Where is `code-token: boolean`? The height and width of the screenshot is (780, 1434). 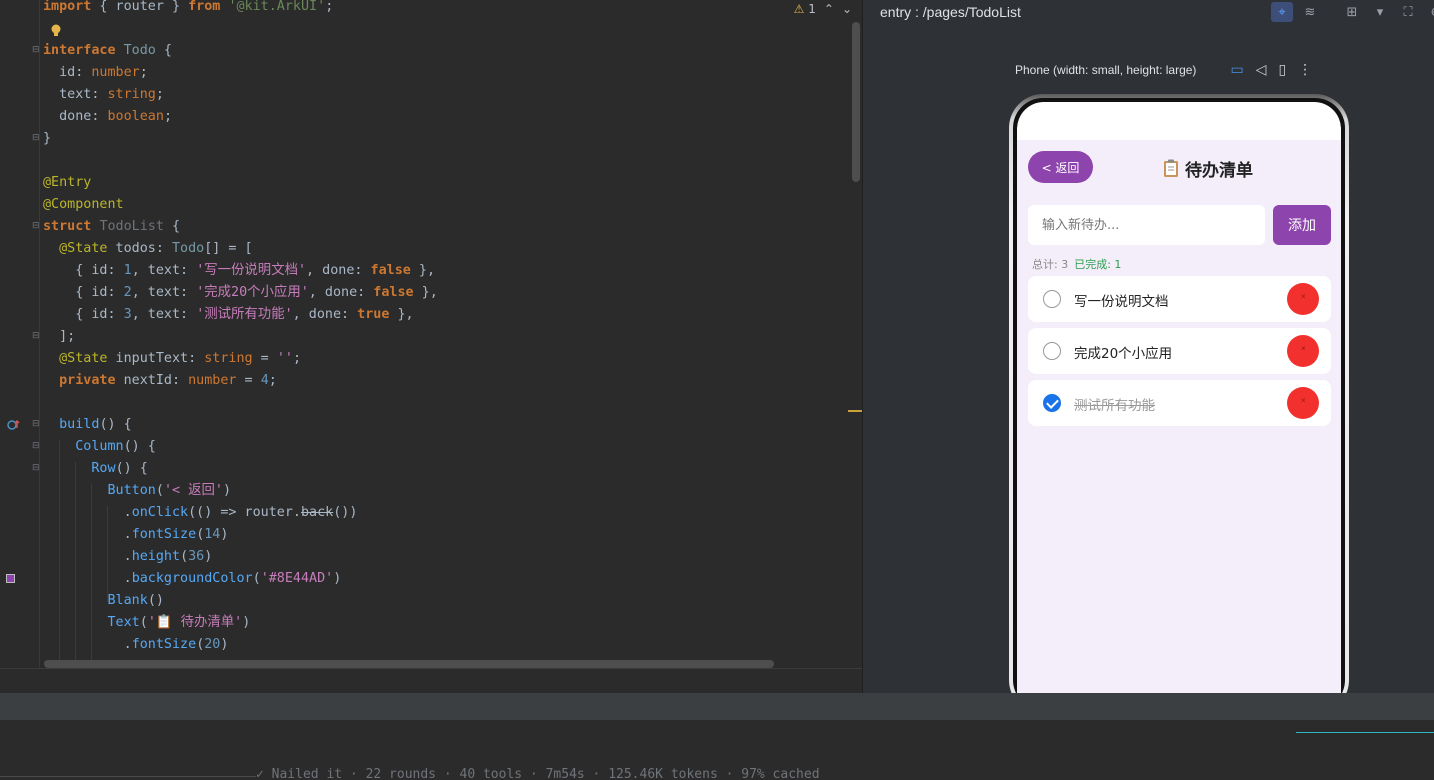 code-token: boolean is located at coordinates (135, 116).